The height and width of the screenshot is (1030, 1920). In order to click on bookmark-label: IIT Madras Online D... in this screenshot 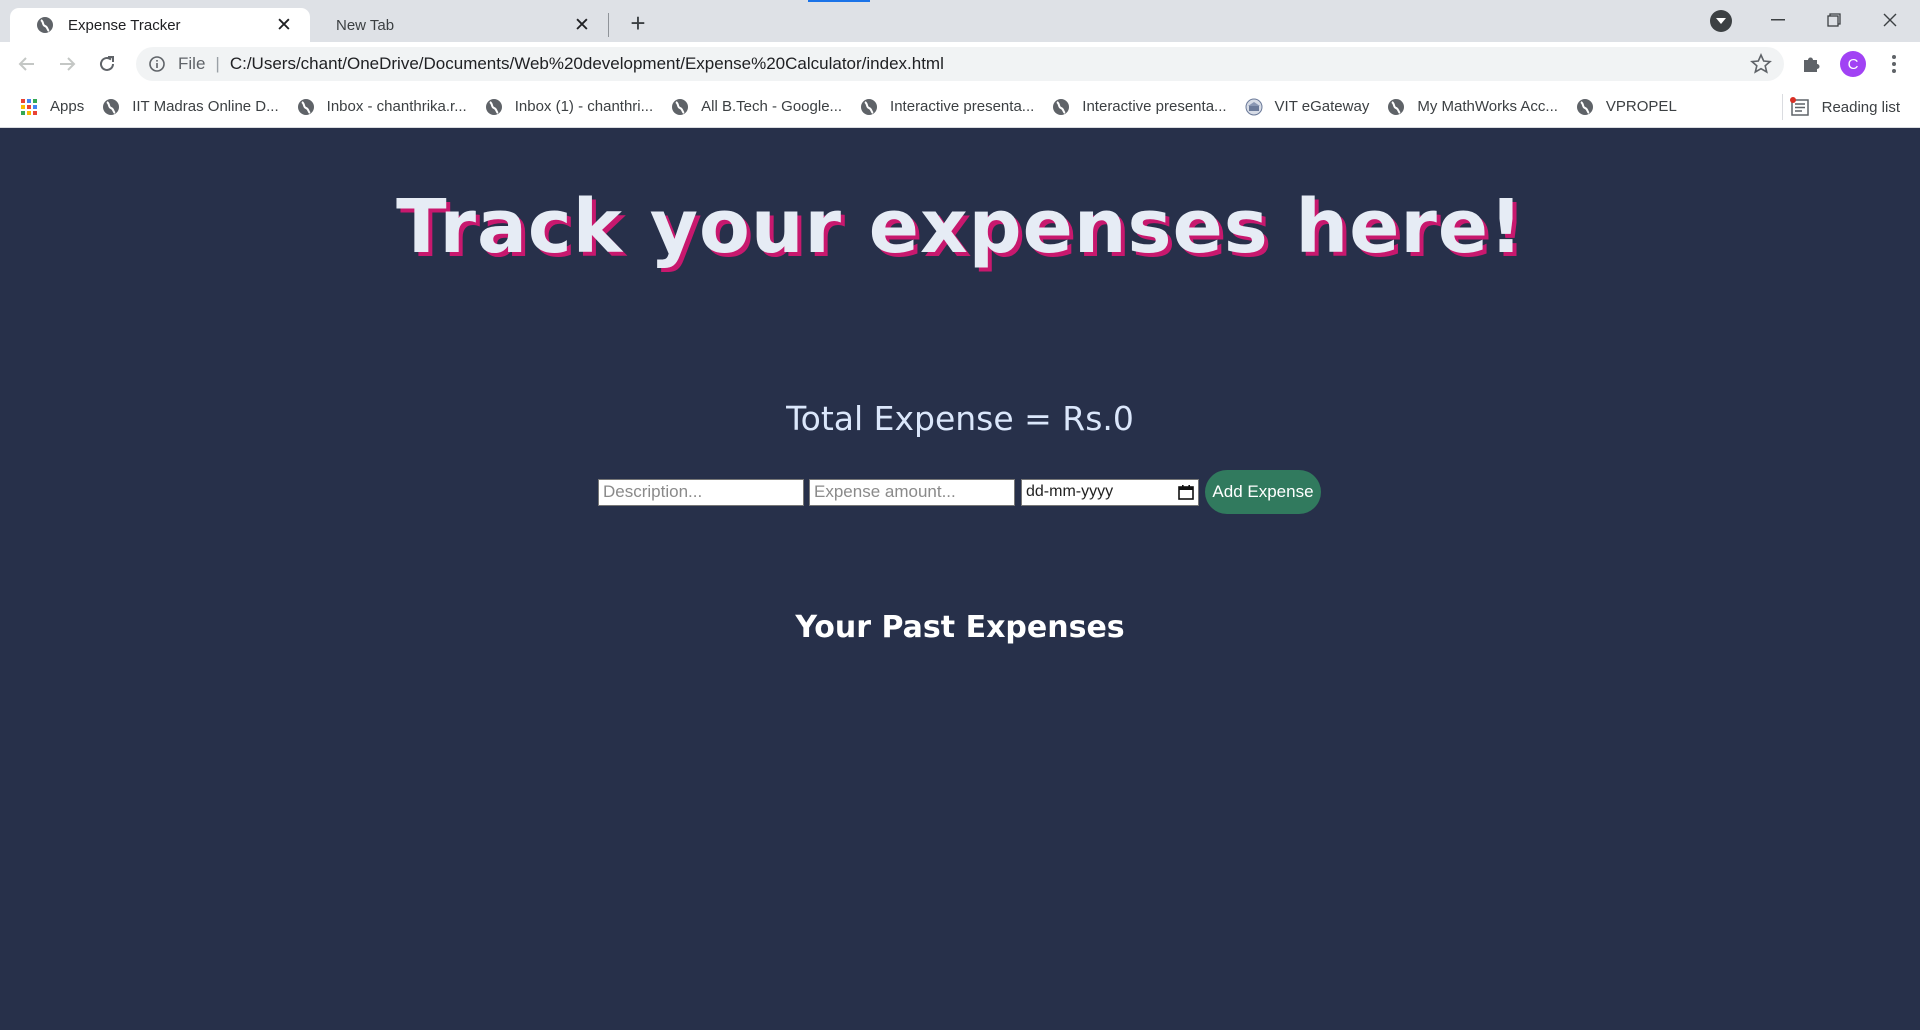, I will do `click(205, 106)`.